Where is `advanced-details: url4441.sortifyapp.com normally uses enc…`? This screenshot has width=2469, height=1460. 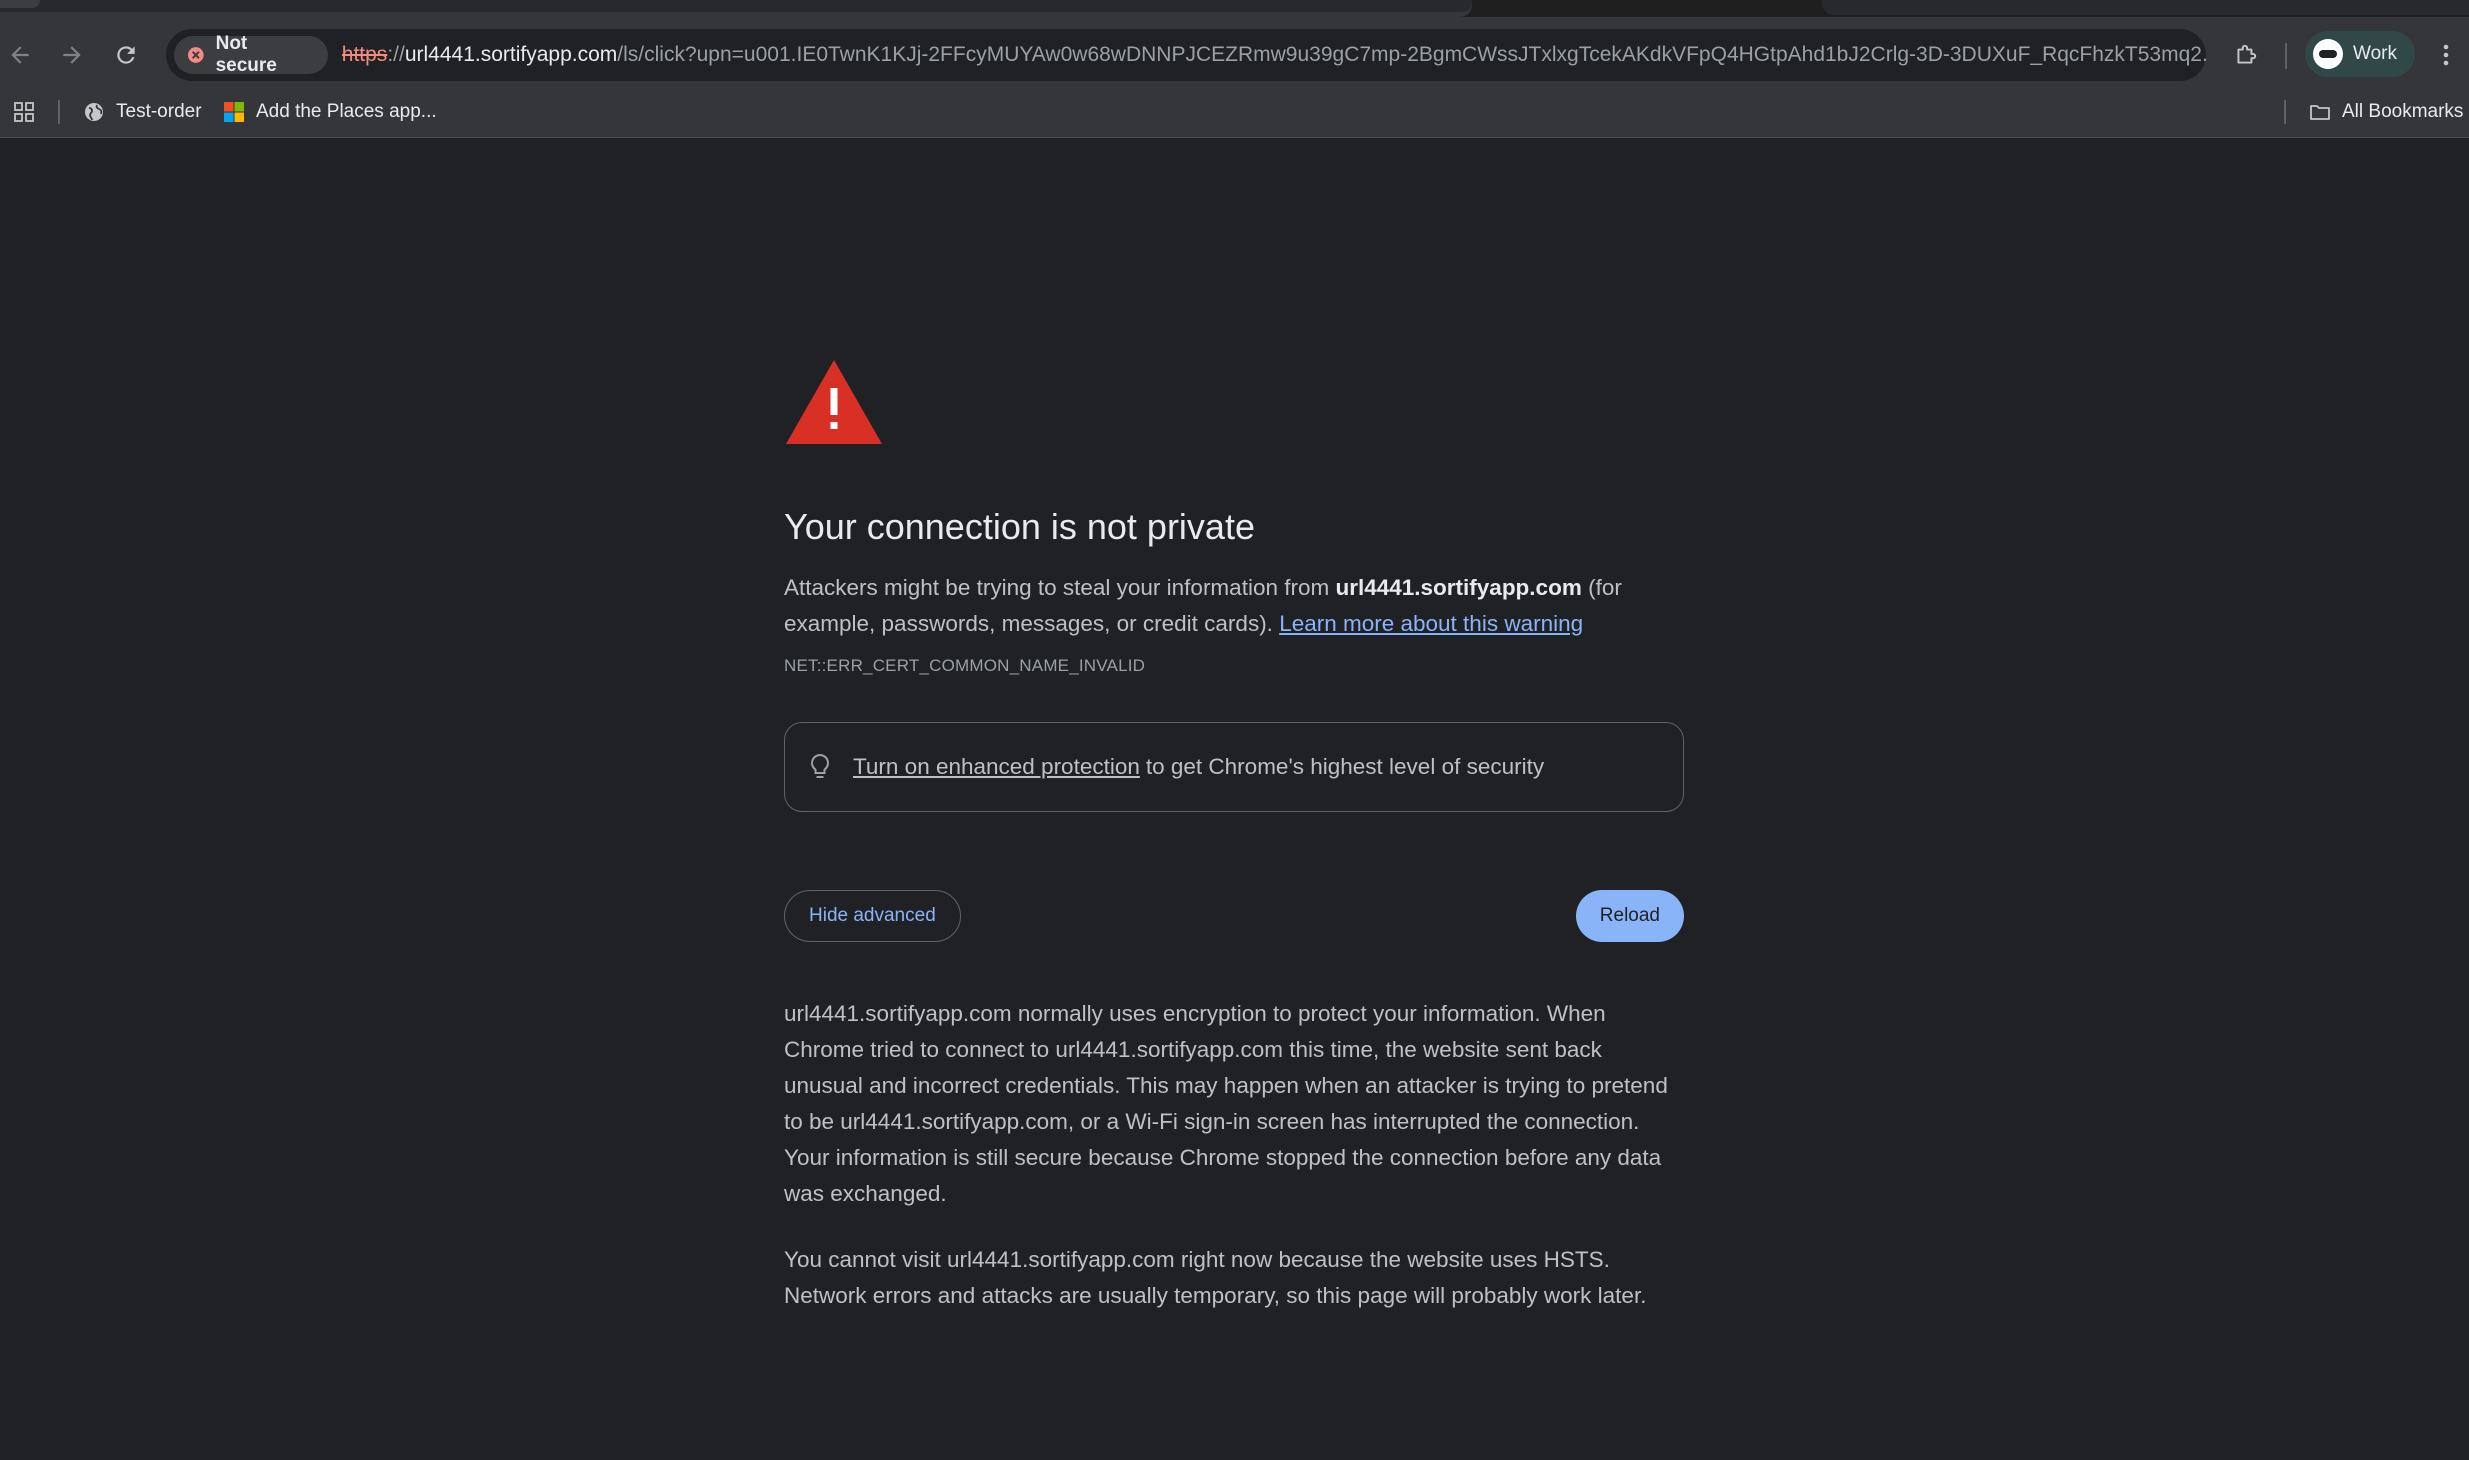
advanced-details: url4441.sortifyapp.com normally uses enc… is located at coordinates (1234, 1155).